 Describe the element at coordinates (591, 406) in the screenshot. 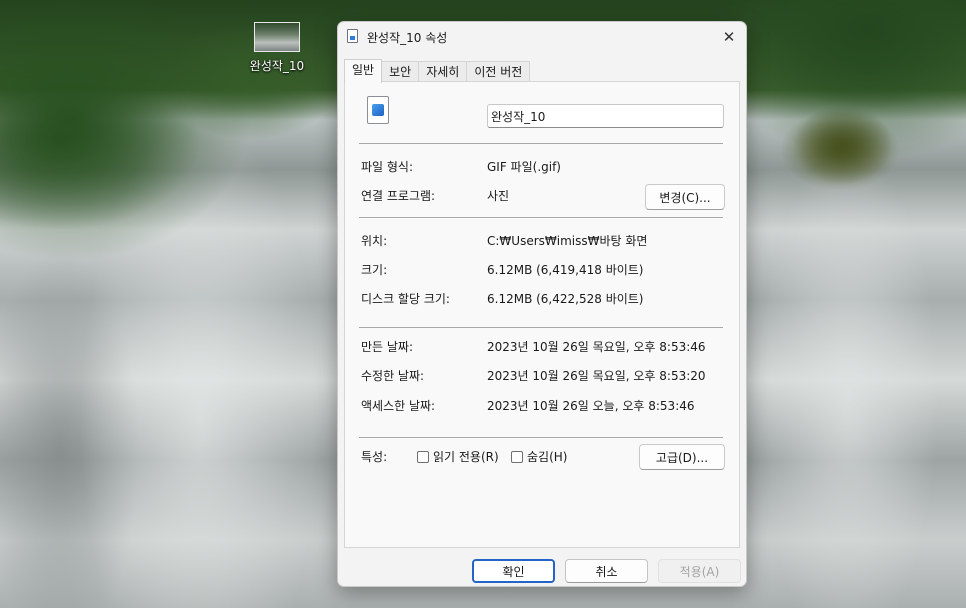

I see `accessed-value: 2023년 10월 26일 오늘, 오후 8:53:46` at that location.